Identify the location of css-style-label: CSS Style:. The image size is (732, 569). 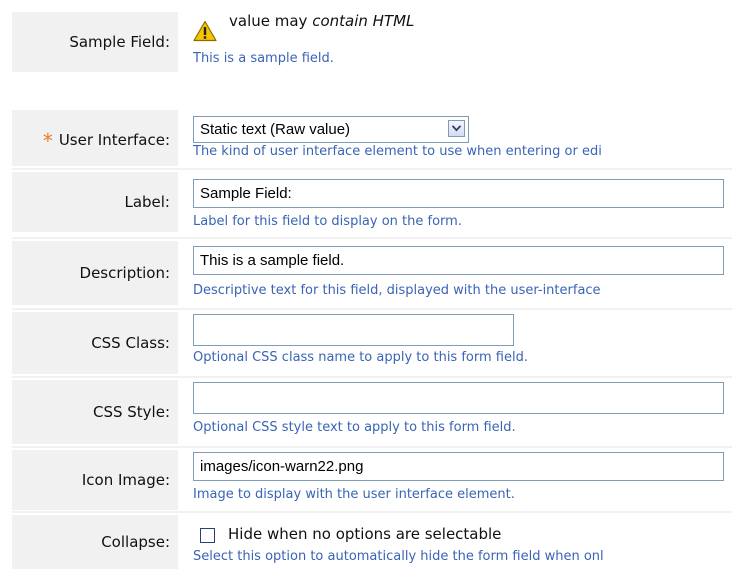
(131, 412).